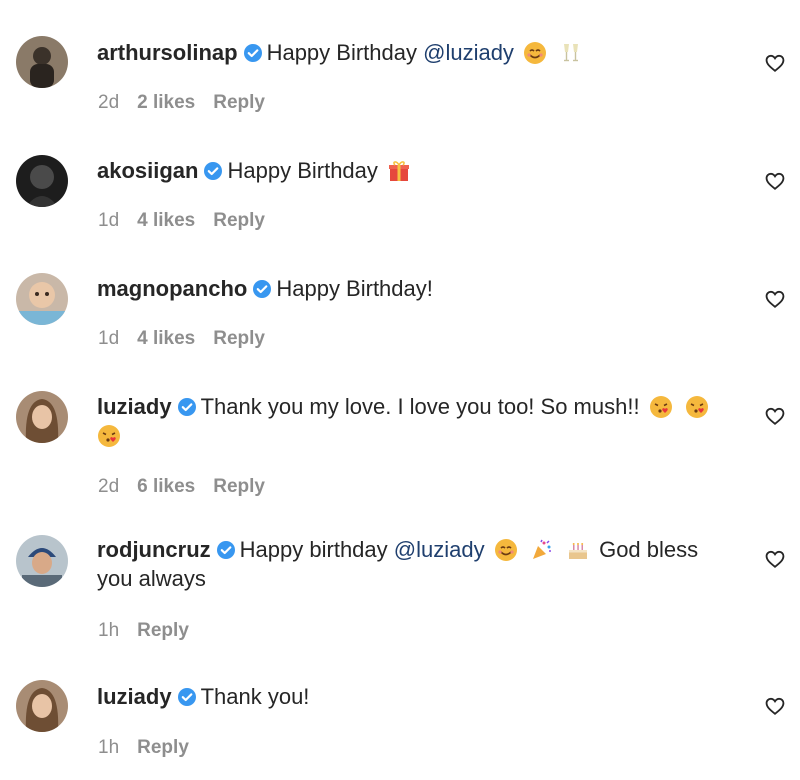 This screenshot has height=780, width=800. What do you see at coordinates (166, 103) in the screenshot?
I see `likes-count: 2 likes` at bounding box center [166, 103].